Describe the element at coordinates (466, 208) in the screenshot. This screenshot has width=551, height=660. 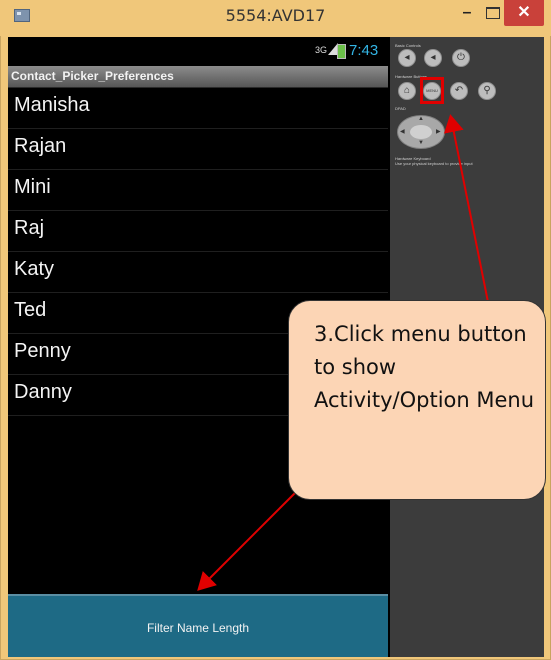
I see `arrow-to-menu-button` at that location.